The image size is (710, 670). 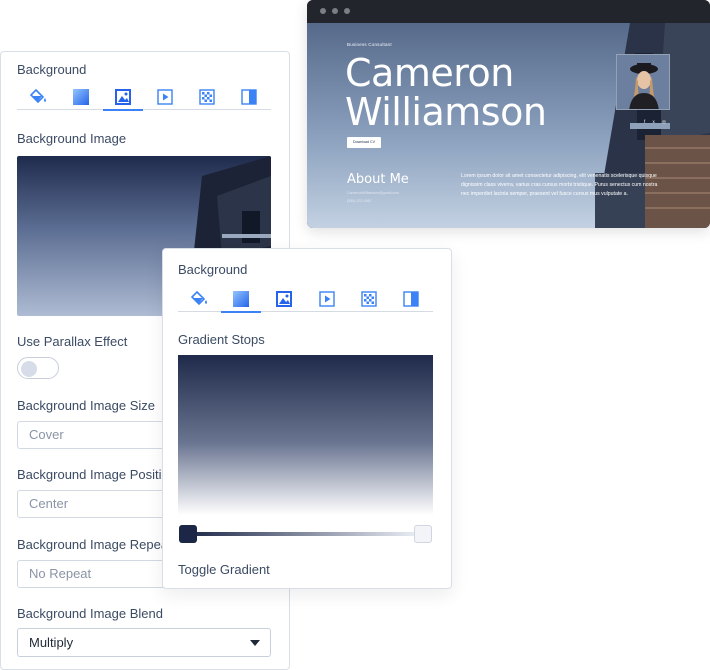 I want to click on gradient-stops-label: Gradient Stops, so click(x=221, y=339).